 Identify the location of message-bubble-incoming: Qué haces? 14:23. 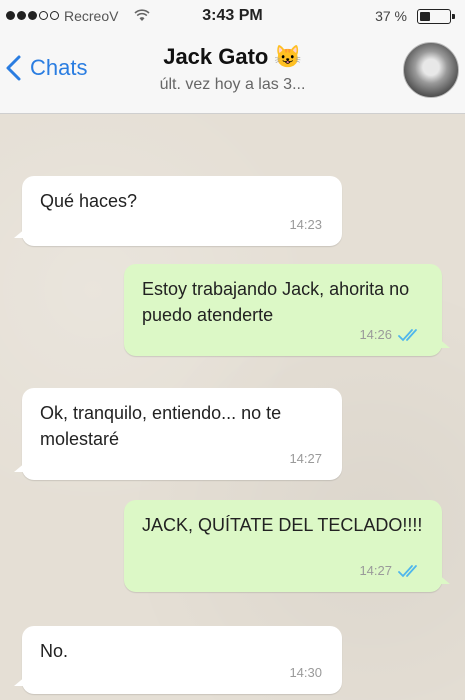
(178, 211).